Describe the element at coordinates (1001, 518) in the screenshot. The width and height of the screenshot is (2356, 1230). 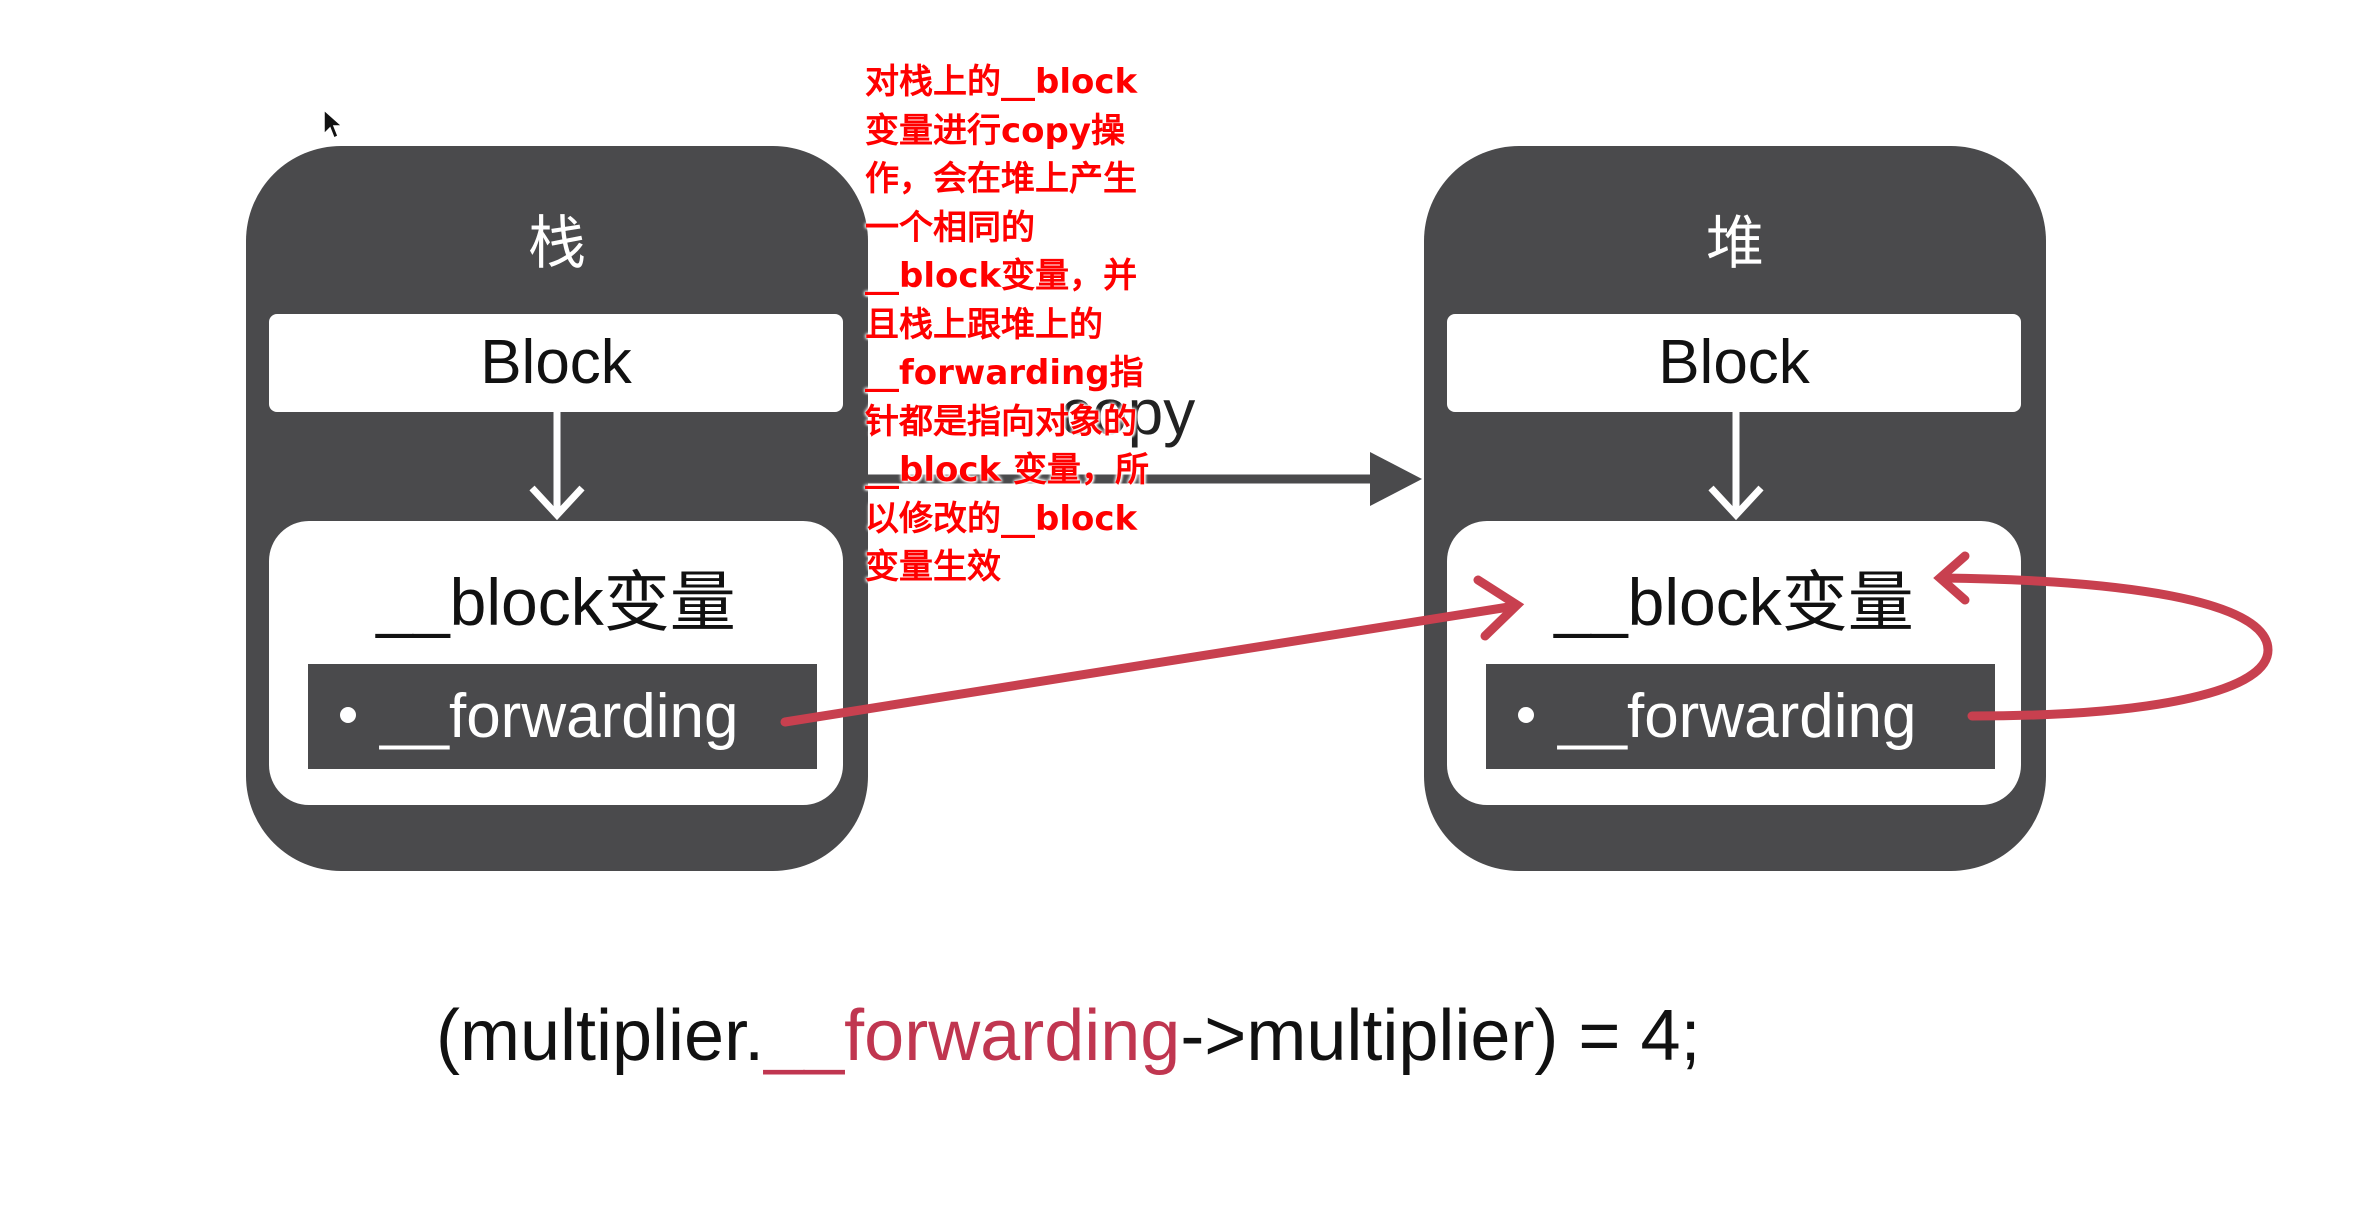
I see `annotation-line: 以修改的__block` at that location.